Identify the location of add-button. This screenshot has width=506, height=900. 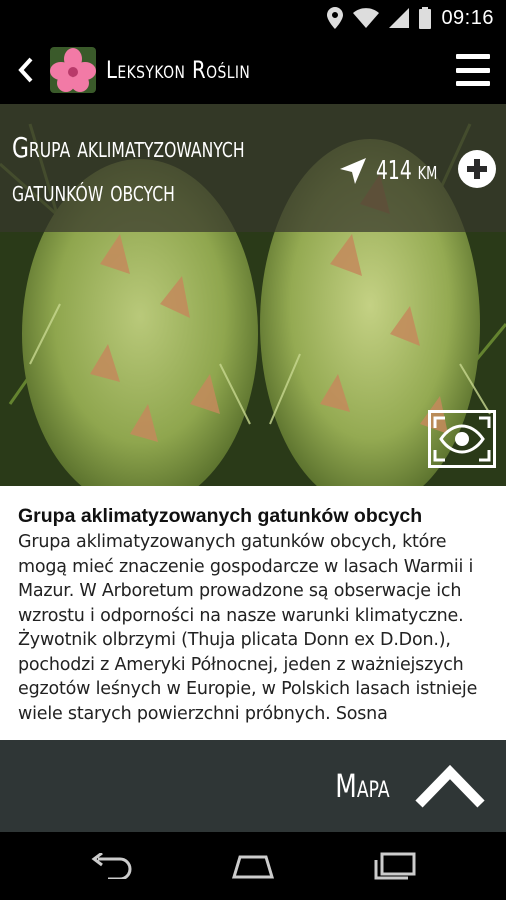
(477, 169).